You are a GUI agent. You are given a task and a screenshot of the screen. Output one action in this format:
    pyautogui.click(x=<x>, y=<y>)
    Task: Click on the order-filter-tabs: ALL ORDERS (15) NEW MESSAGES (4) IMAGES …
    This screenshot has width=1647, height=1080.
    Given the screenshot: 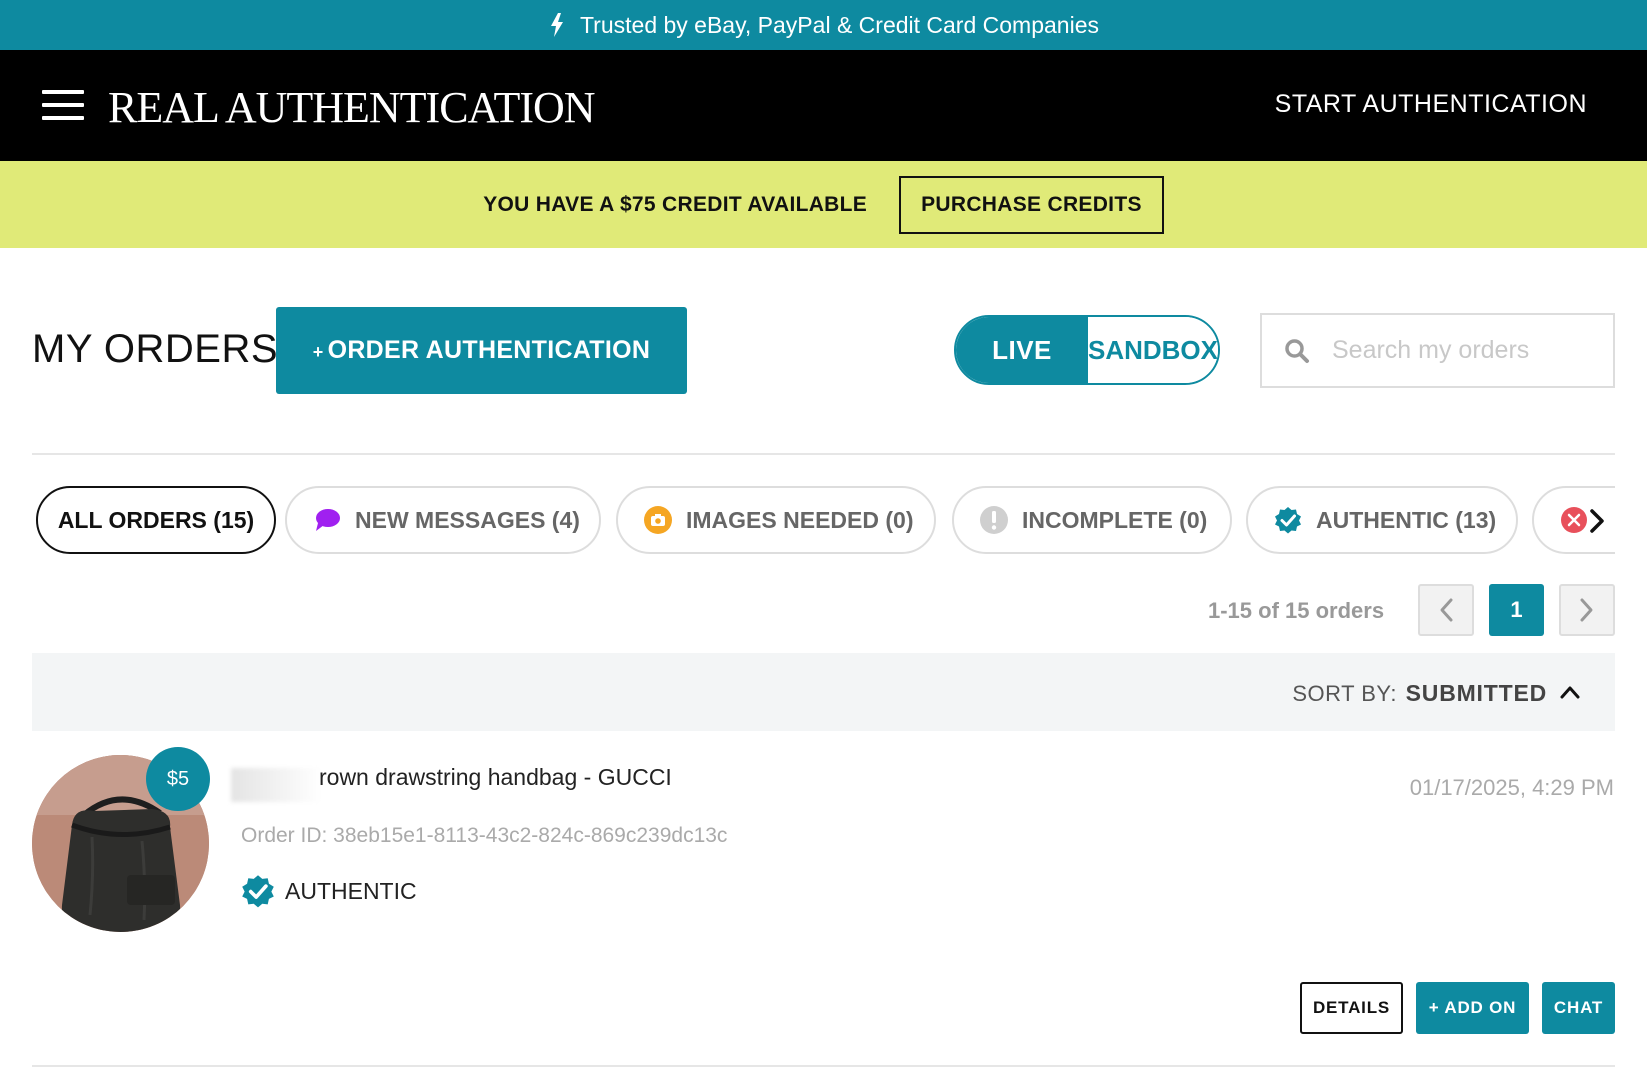 What is the action you would take?
    pyautogui.click(x=823, y=521)
    